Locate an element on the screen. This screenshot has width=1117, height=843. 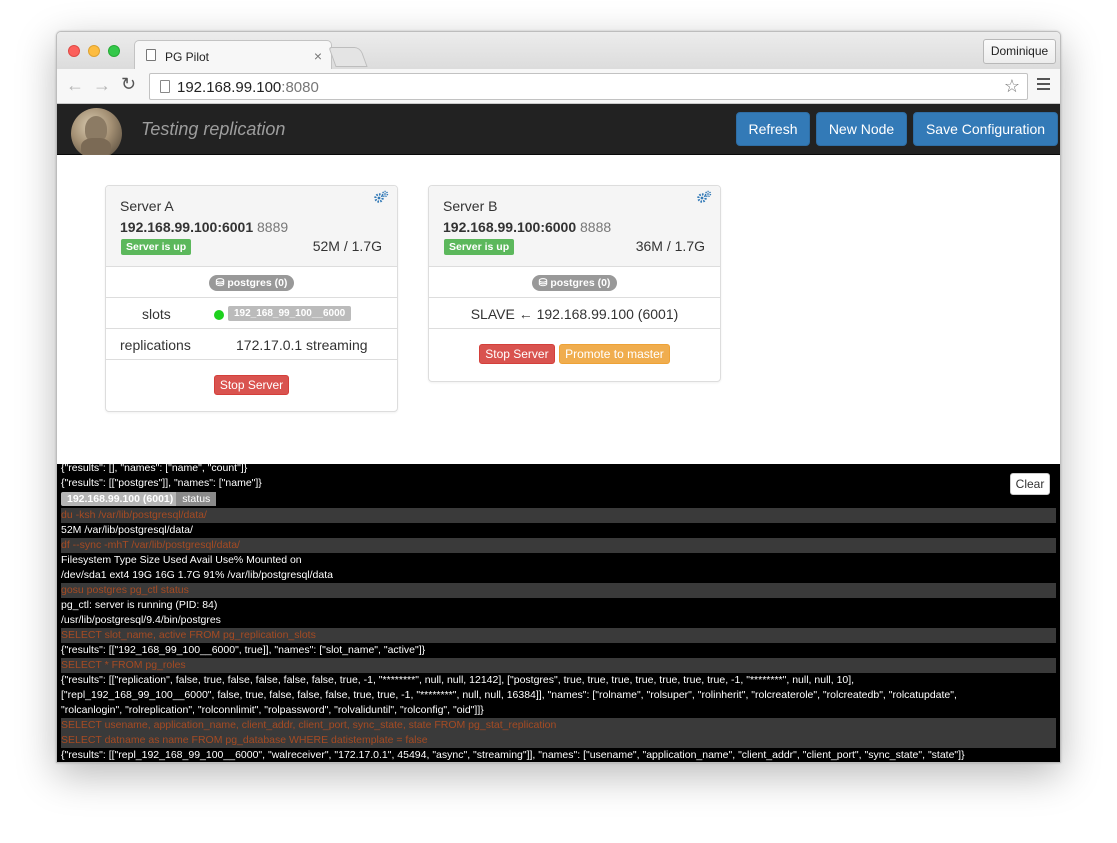
back-arrow-icon: ← is located at coordinates (75, 85).